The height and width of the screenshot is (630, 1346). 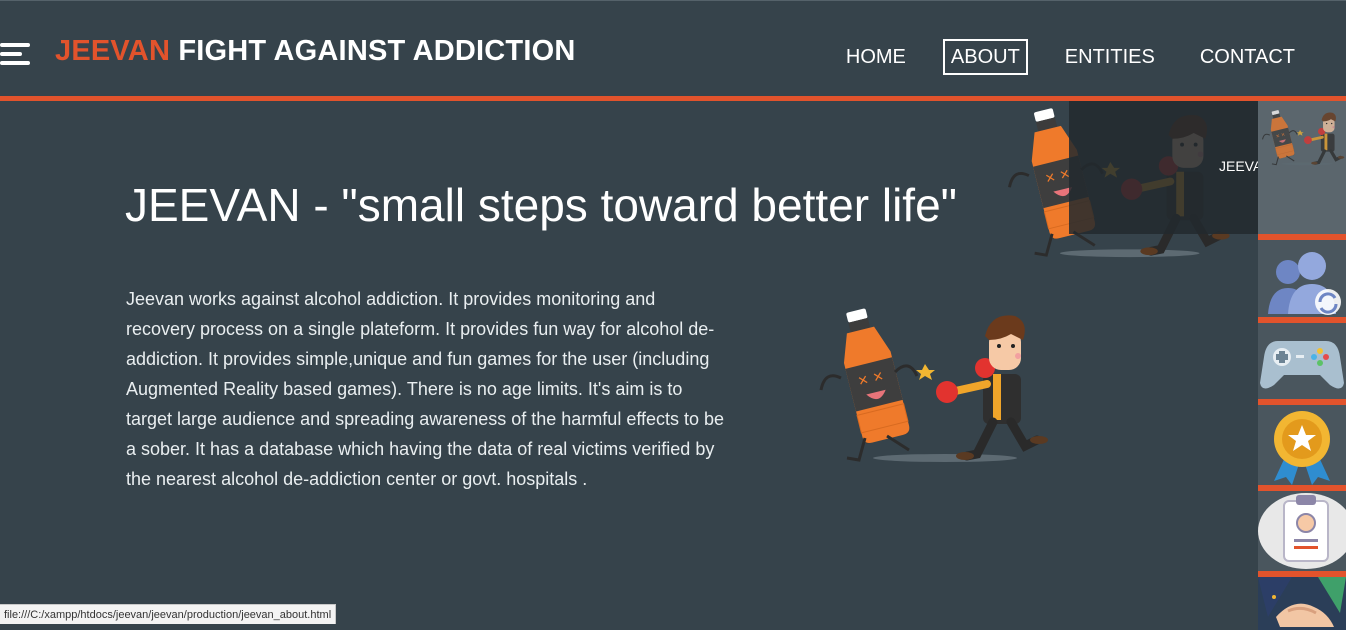 I want to click on sidebar-item-games, so click(x=1302, y=361).